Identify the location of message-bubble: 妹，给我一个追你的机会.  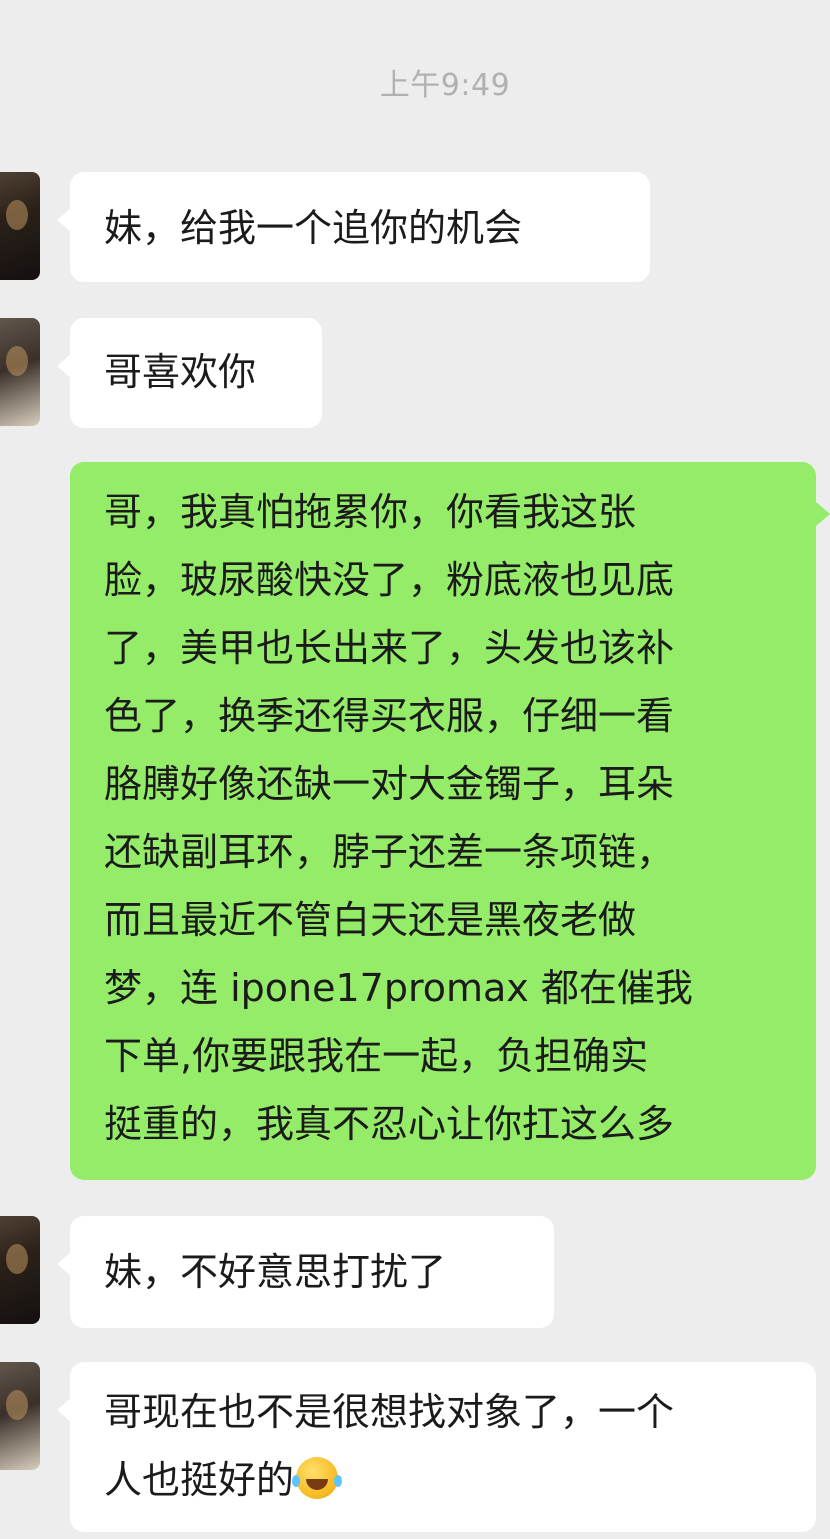
(353, 227).